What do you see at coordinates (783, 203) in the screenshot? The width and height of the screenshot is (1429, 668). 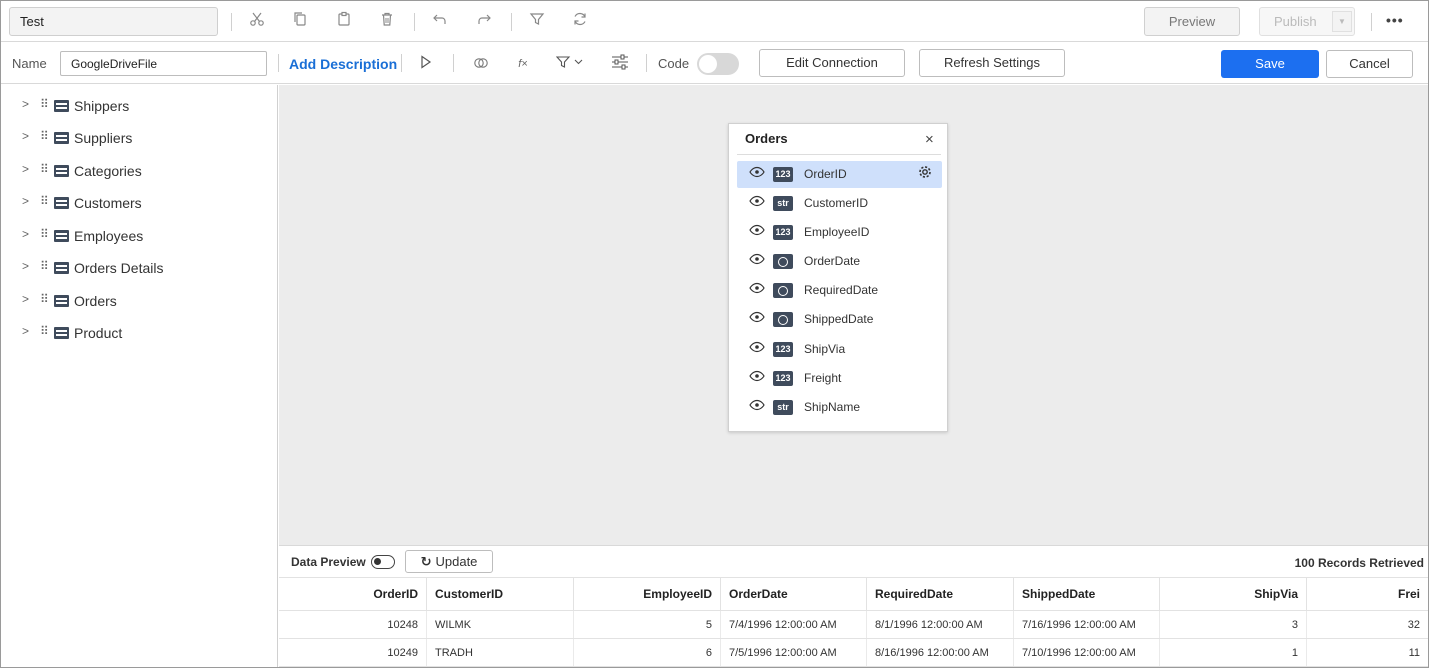 I see `string-type-icon: str` at bounding box center [783, 203].